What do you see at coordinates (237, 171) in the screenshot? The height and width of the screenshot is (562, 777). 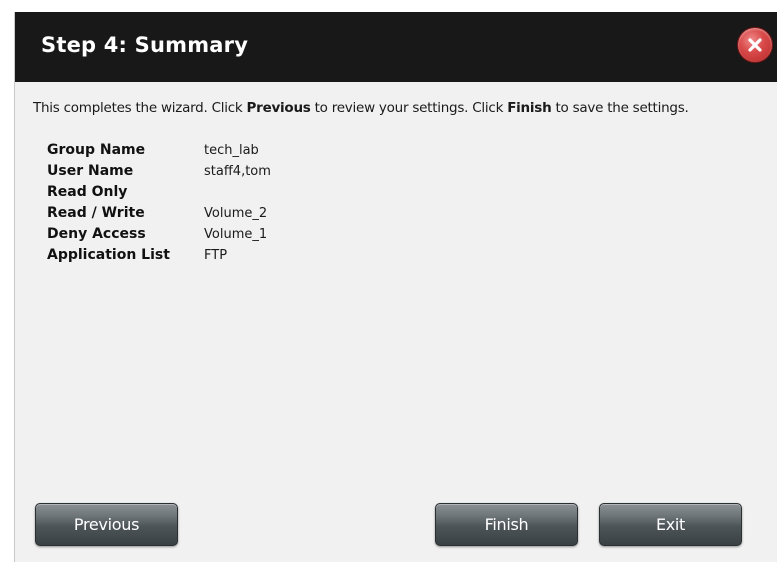 I see `summary-value: staff4,tom` at bounding box center [237, 171].